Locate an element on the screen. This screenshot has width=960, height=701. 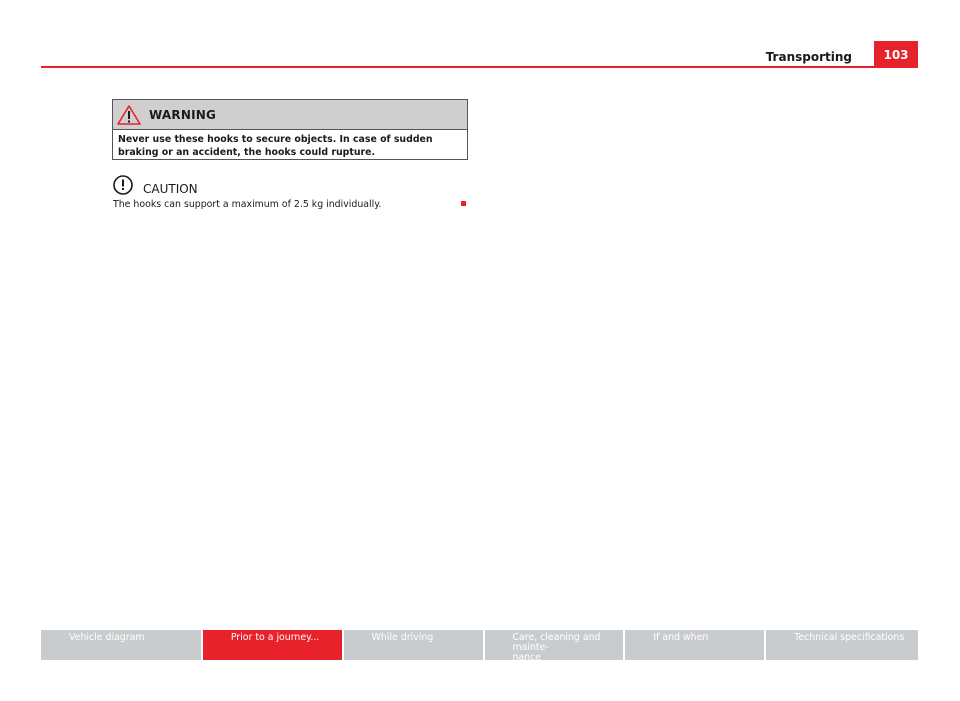
nav-tab-care-cleaning: Care, cleaning and mainte- nance is located at coordinates (554, 646).